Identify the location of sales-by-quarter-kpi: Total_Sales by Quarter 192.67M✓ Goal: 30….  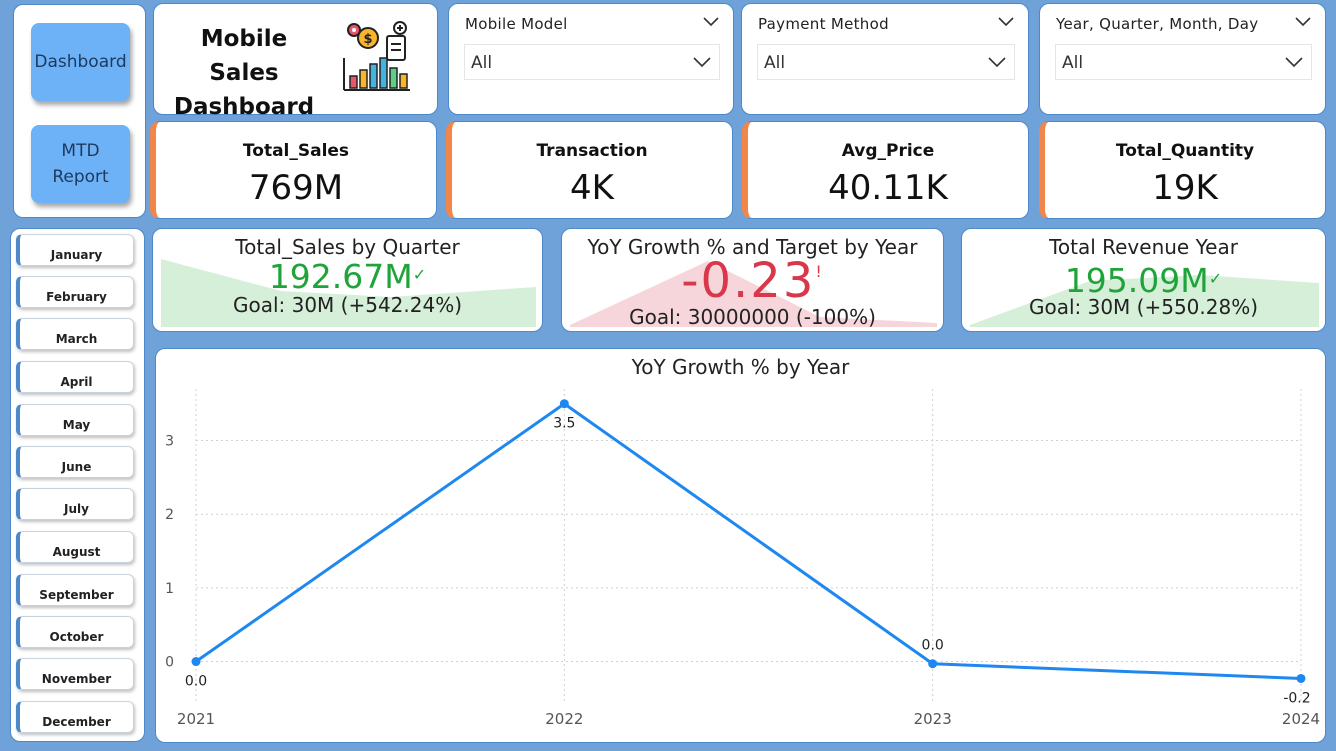
(347, 280).